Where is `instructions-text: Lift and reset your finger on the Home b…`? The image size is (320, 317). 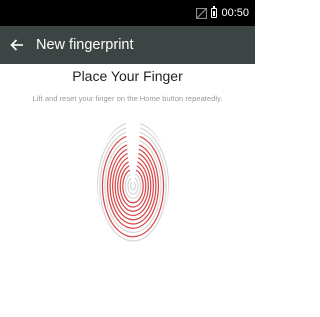 instructions-text: Lift and reset your finger on the Home b… is located at coordinates (127, 98).